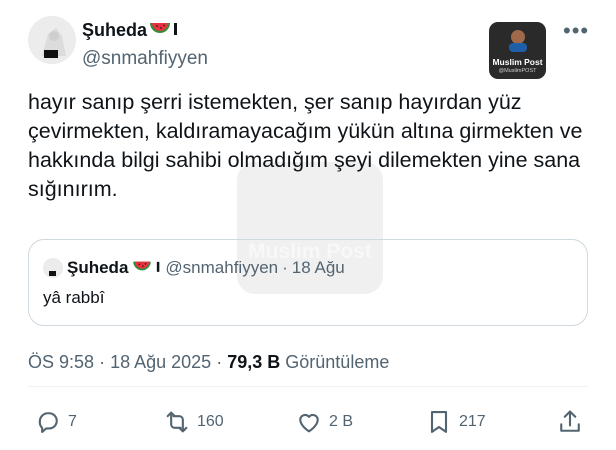 The height and width of the screenshot is (450, 616). What do you see at coordinates (341, 421) in the screenshot?
I see `like-count: 2 B` at bounding box center [341, 421].